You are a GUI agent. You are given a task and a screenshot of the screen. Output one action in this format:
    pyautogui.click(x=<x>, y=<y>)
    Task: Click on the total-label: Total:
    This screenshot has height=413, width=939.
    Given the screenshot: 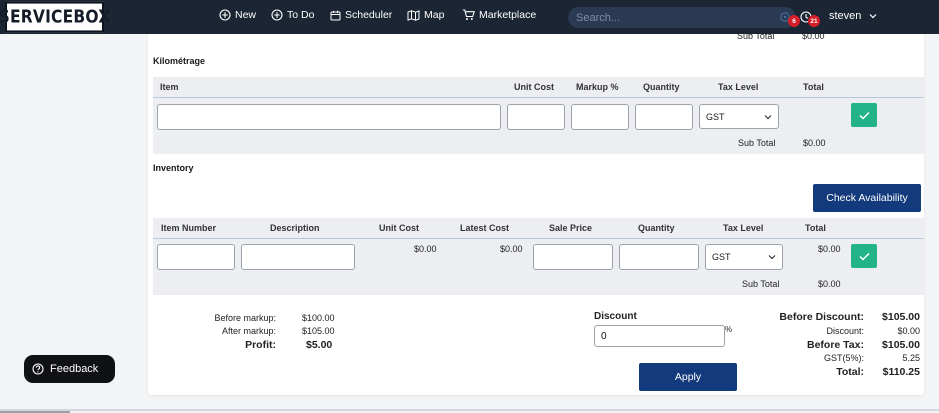 What is the action you would take?
    pyautogui.click(x=850, y=372)
    